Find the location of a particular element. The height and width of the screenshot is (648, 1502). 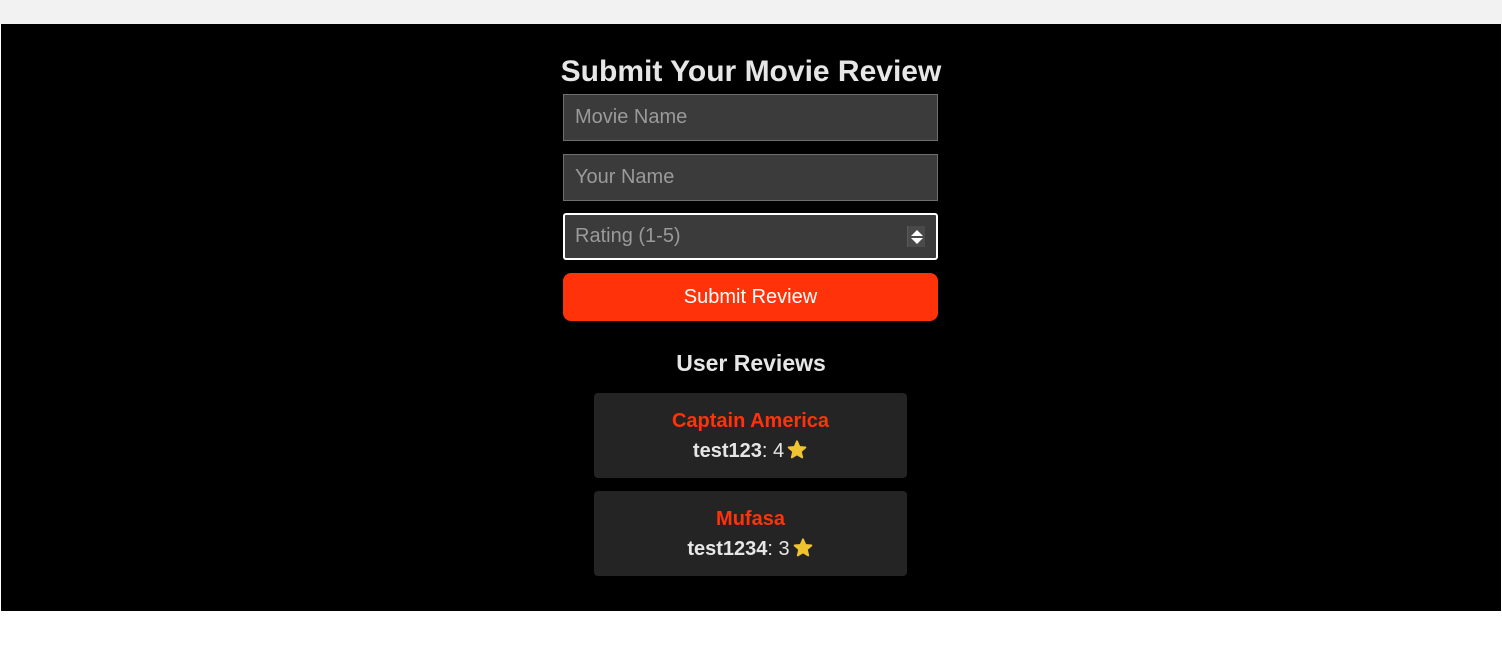

submit-review-button: Submit Review is located at coordinates (750, 297).